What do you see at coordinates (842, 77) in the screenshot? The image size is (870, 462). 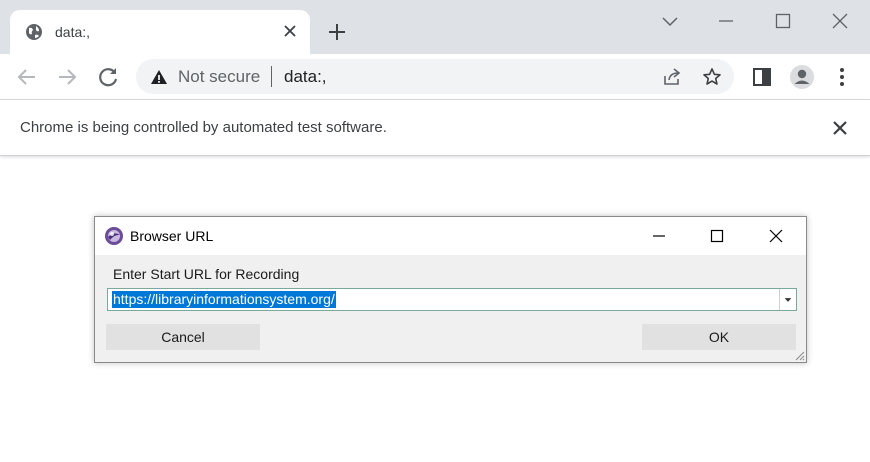 I see `more-menu-icon` at bounding box center [842, 77].